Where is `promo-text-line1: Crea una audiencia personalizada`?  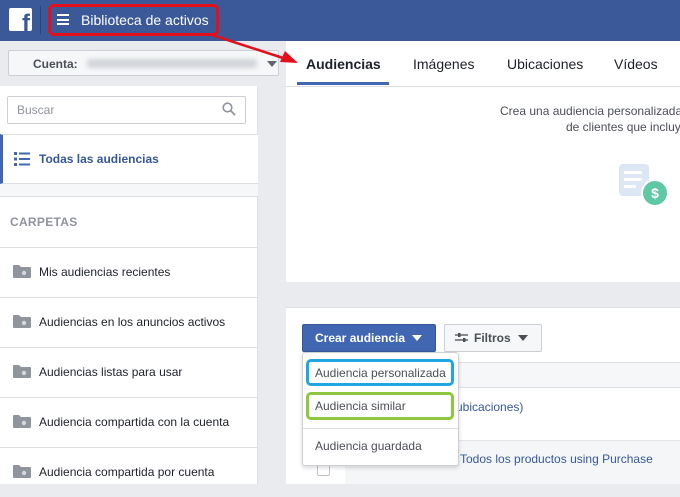
promo-text-line1: Crea una audiencia personalizada is located at coordinates (590, 111).